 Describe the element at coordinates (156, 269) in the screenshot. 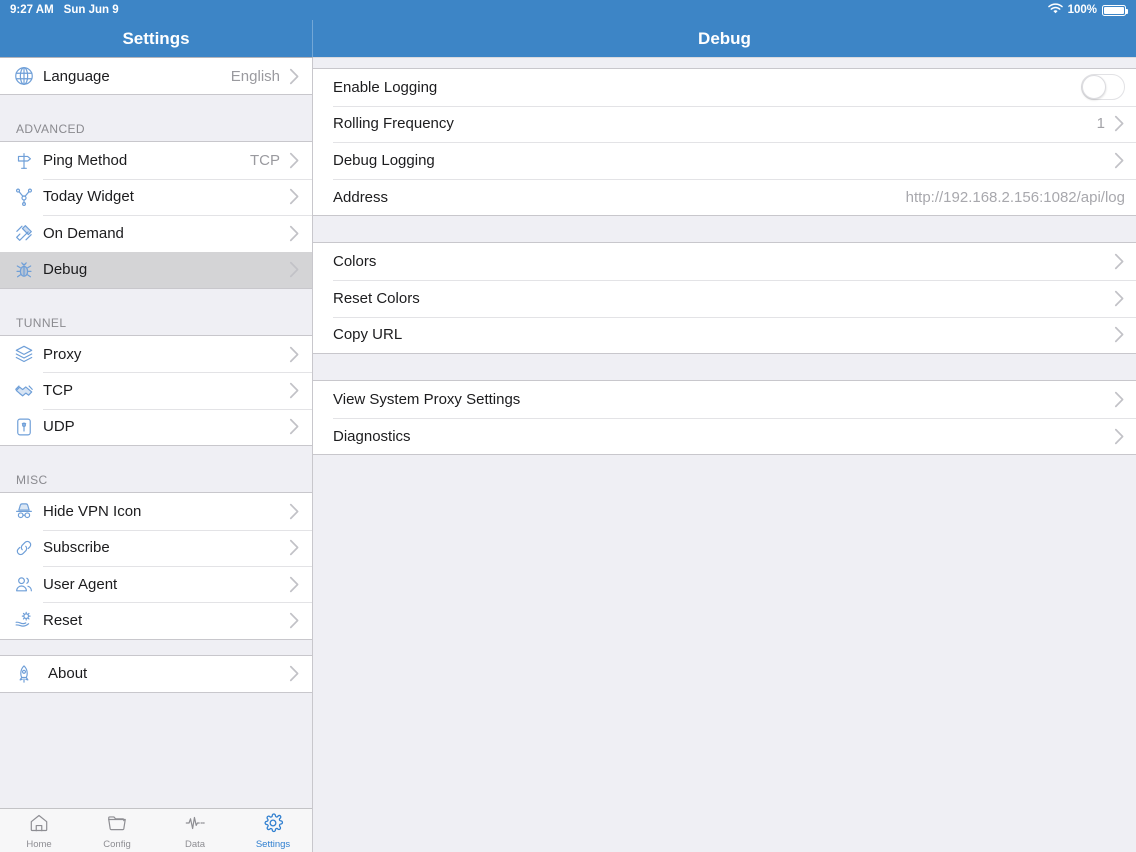

I see `sidebar-item-debug: Debug` at that location.